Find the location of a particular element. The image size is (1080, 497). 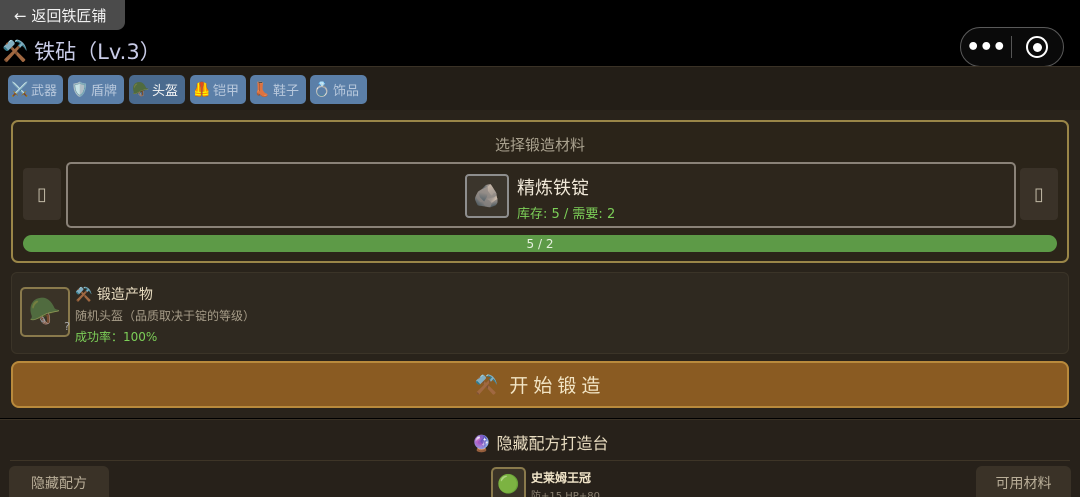

success-rate: 成功率：100% is located at coordinates (116, 337).